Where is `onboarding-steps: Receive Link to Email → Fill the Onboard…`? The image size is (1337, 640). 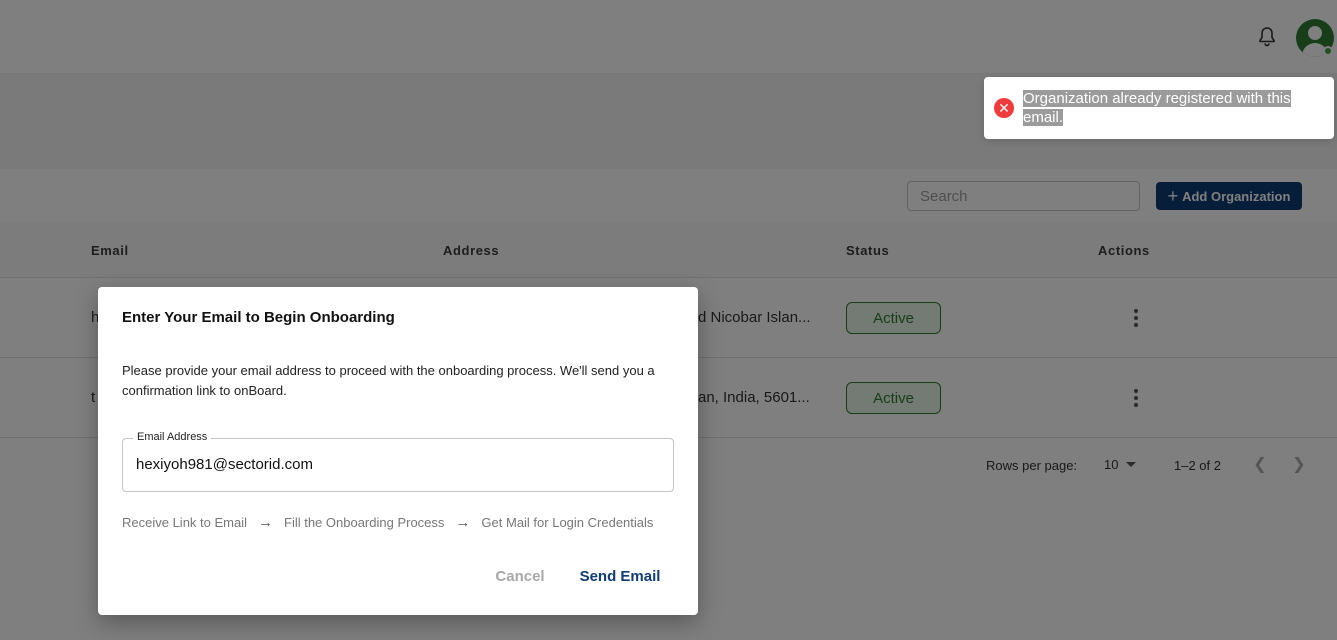
onboarding-steps: Receive Link to Email → Fill the Onboard… is located at coordinates (387, 522).